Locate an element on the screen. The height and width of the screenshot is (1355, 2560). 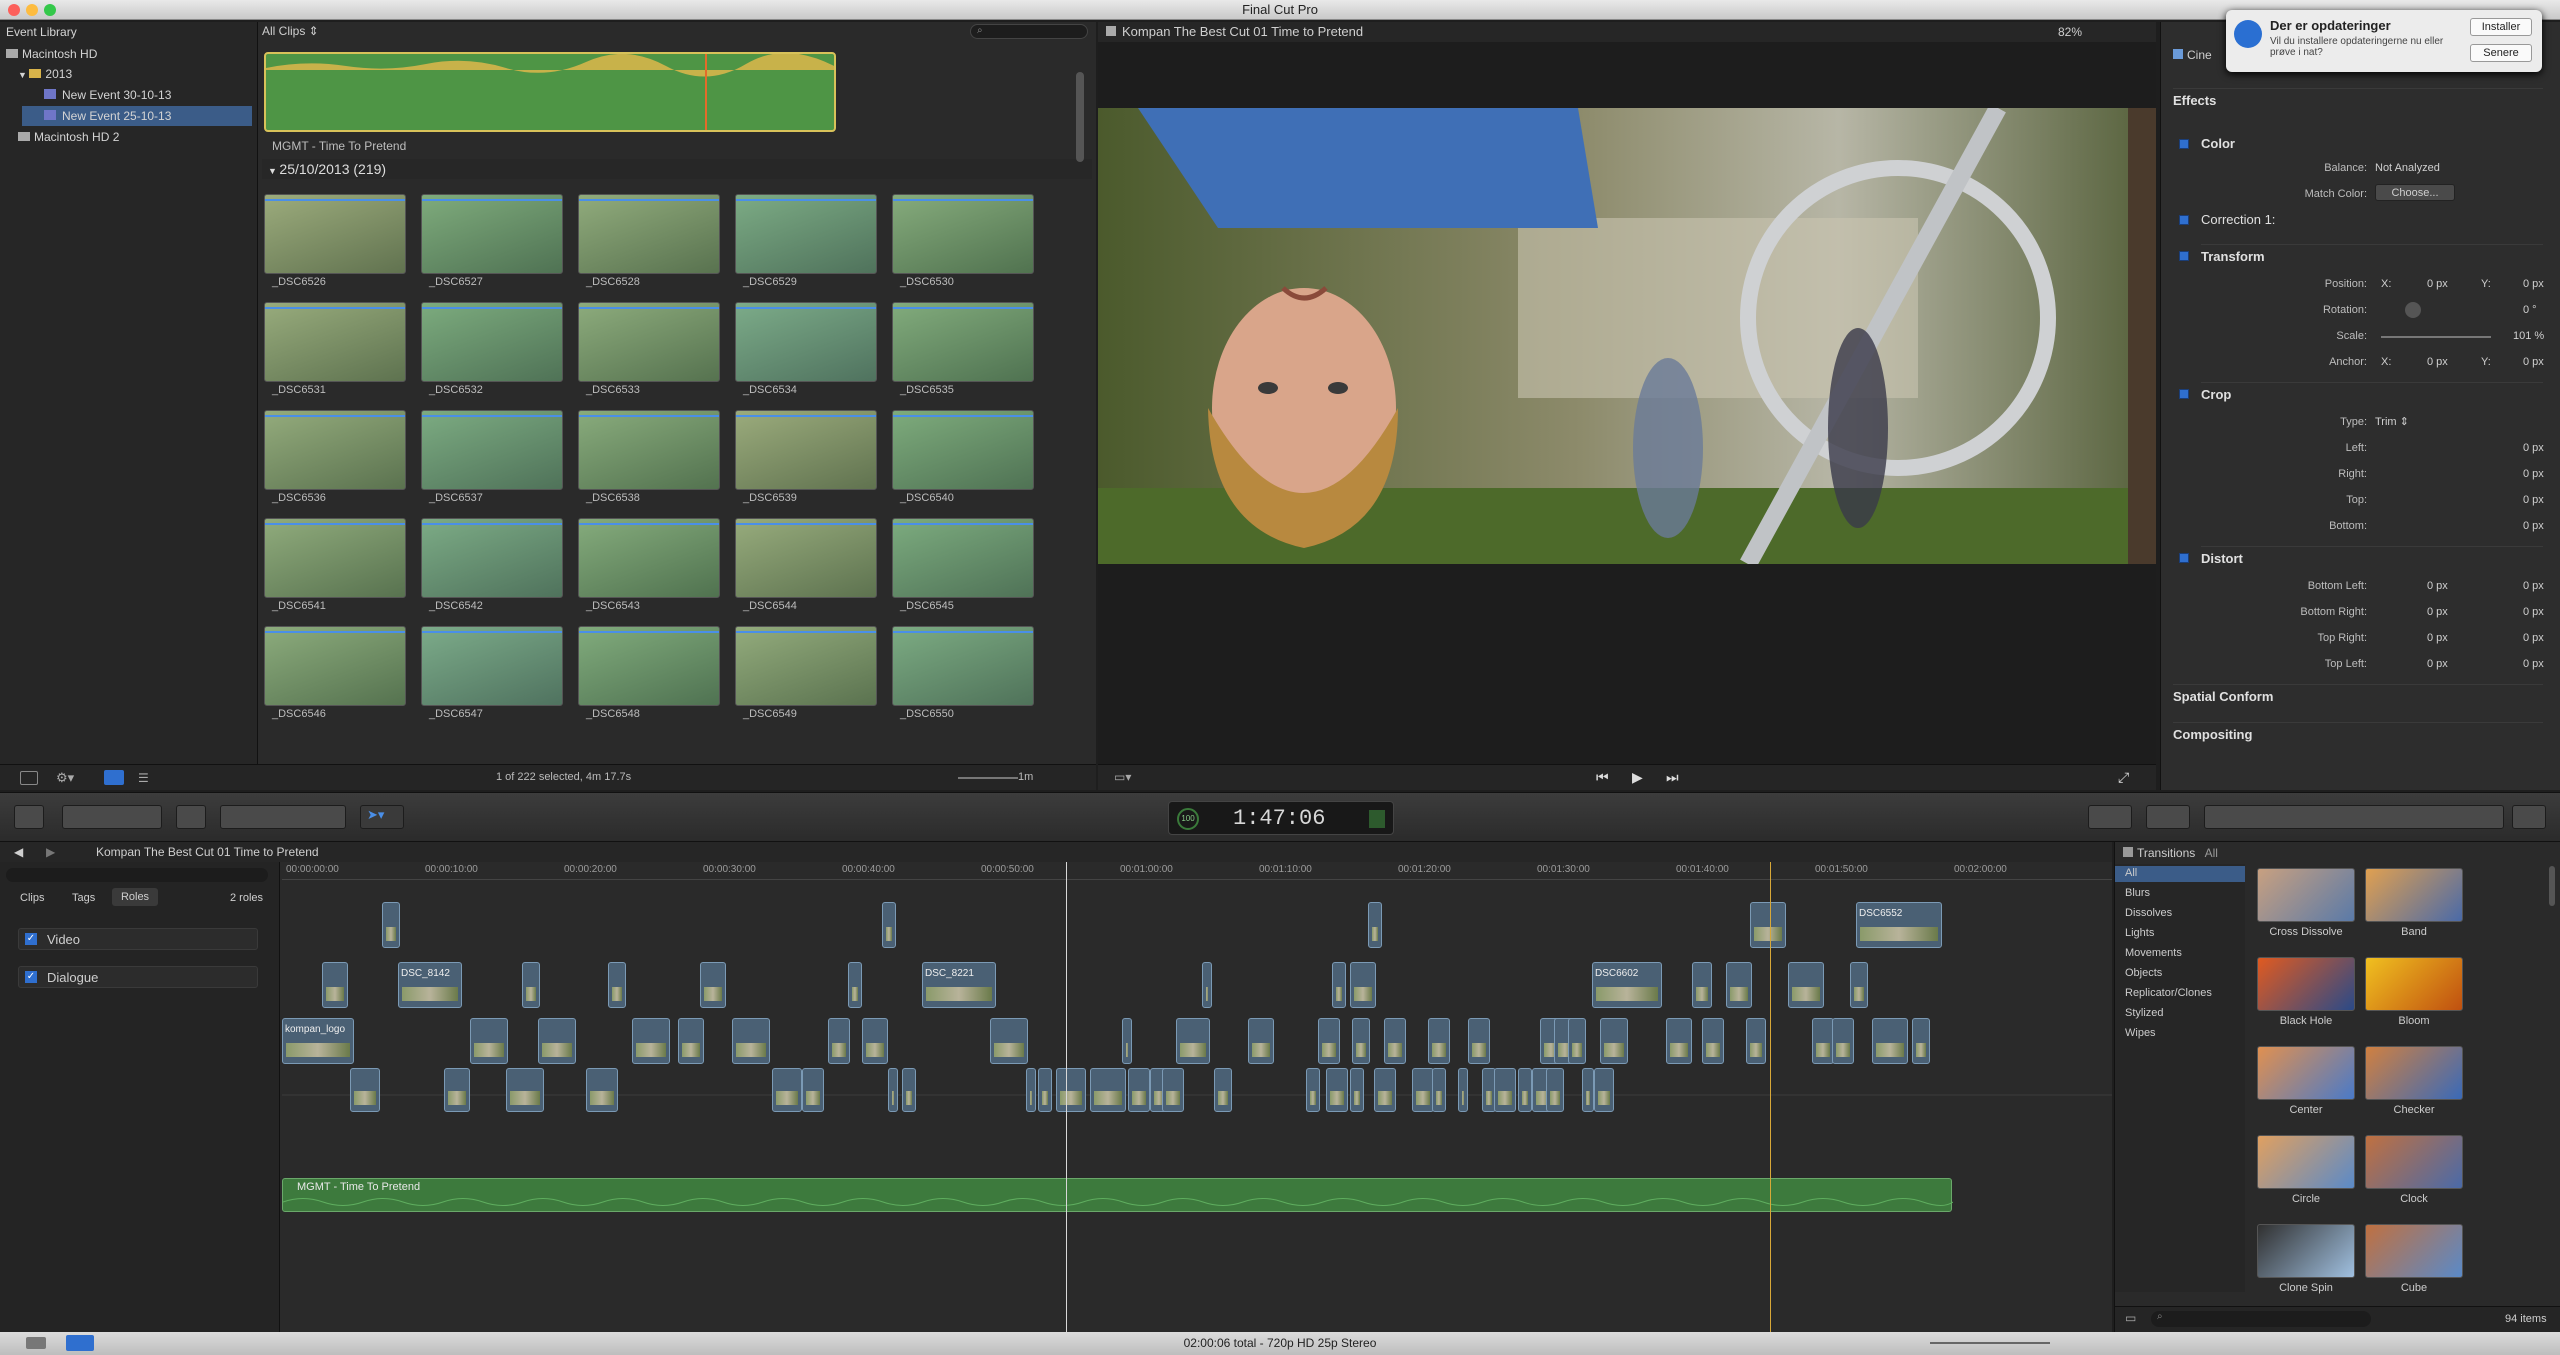
gear-icon: ⚙▾ is located at coordinates (65, 778).